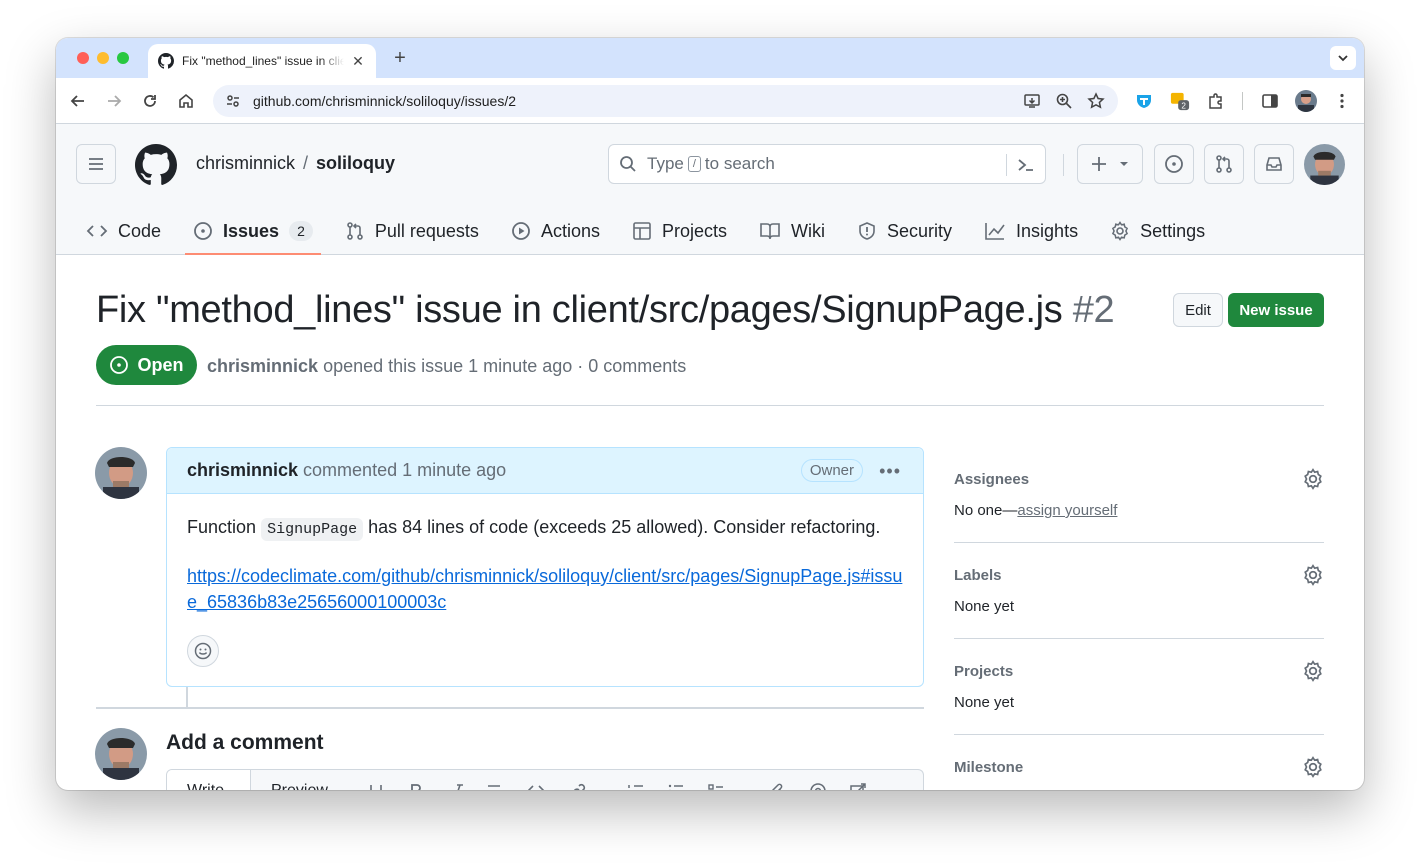 This screenshot has height=865, width=1420. I want to click on code-icon, so click(536, 786).